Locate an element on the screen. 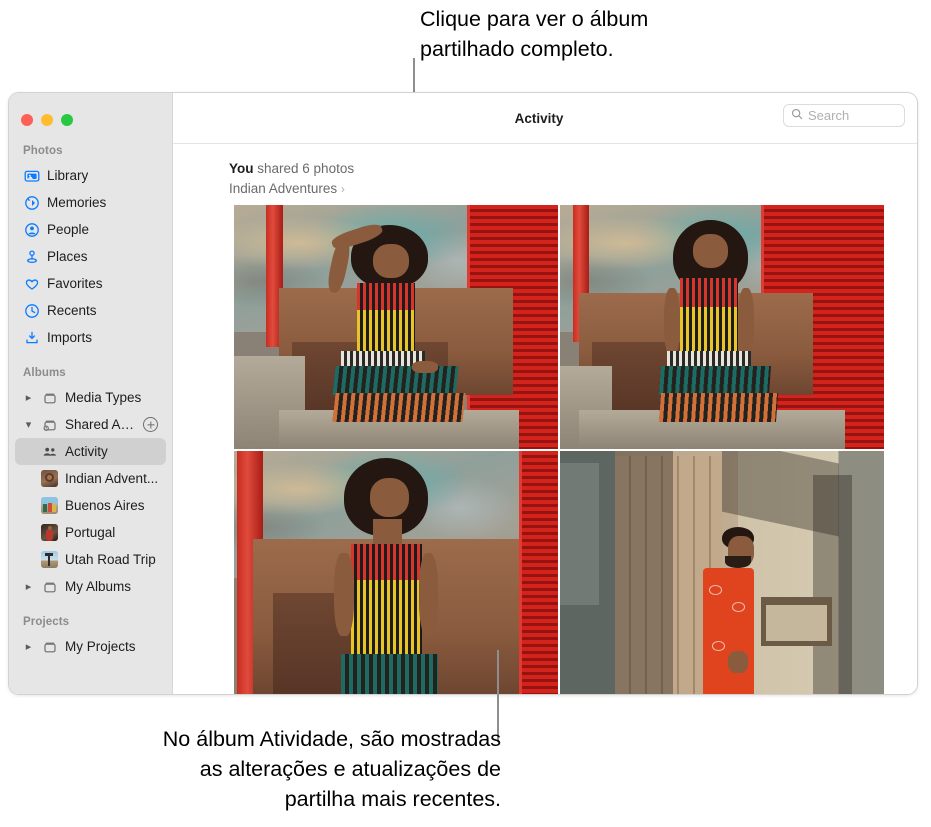 The height and width of the screenshot is (827, 931). sidebar-item-label: Recents is located at coordinates (72, 310).